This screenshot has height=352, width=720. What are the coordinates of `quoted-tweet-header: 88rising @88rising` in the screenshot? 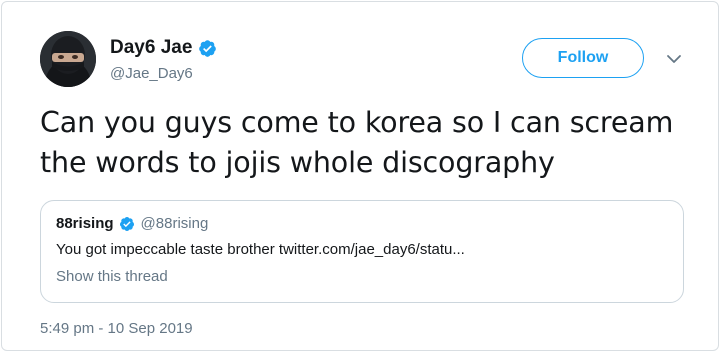 It's located at (132, 223).